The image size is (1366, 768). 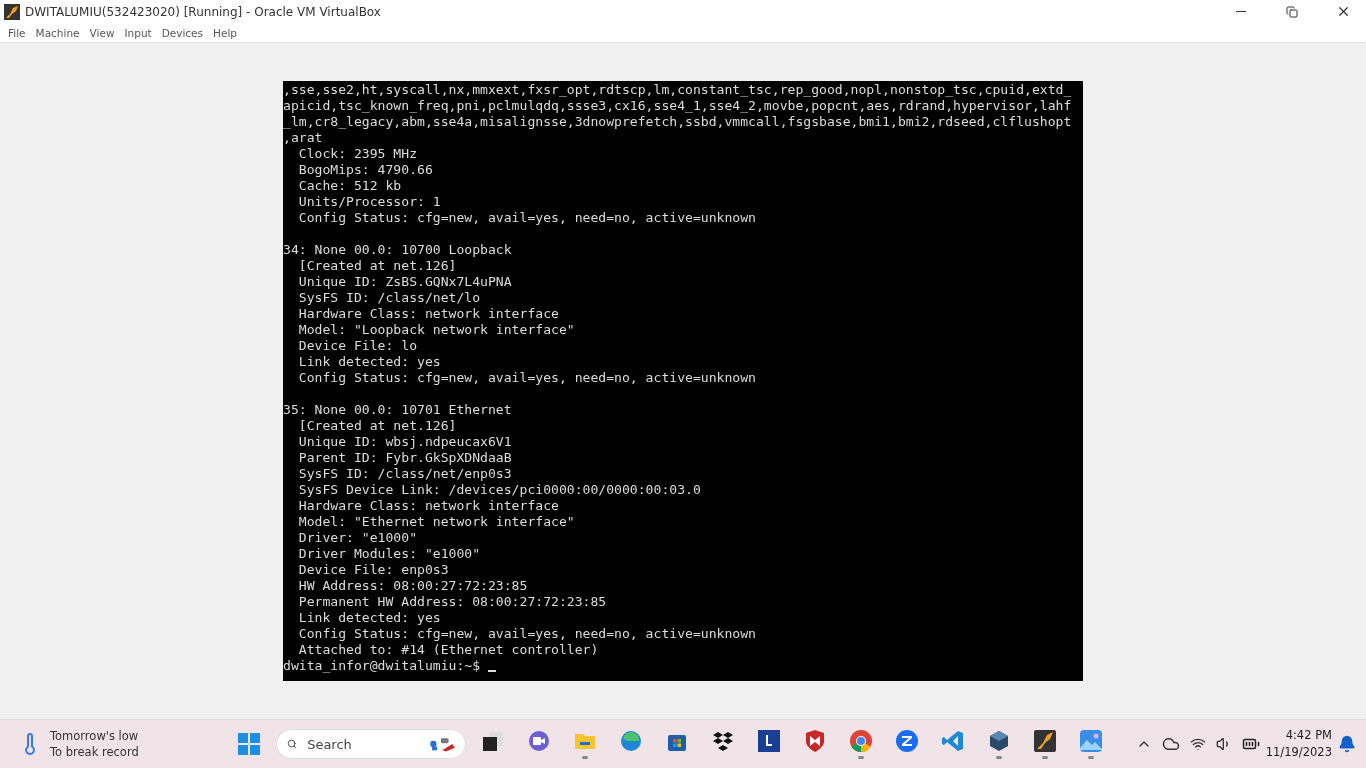 What do you see at coordinates (999, 741) in the screenshot?
I see `cube-icon` at bounding box center [999, 741].